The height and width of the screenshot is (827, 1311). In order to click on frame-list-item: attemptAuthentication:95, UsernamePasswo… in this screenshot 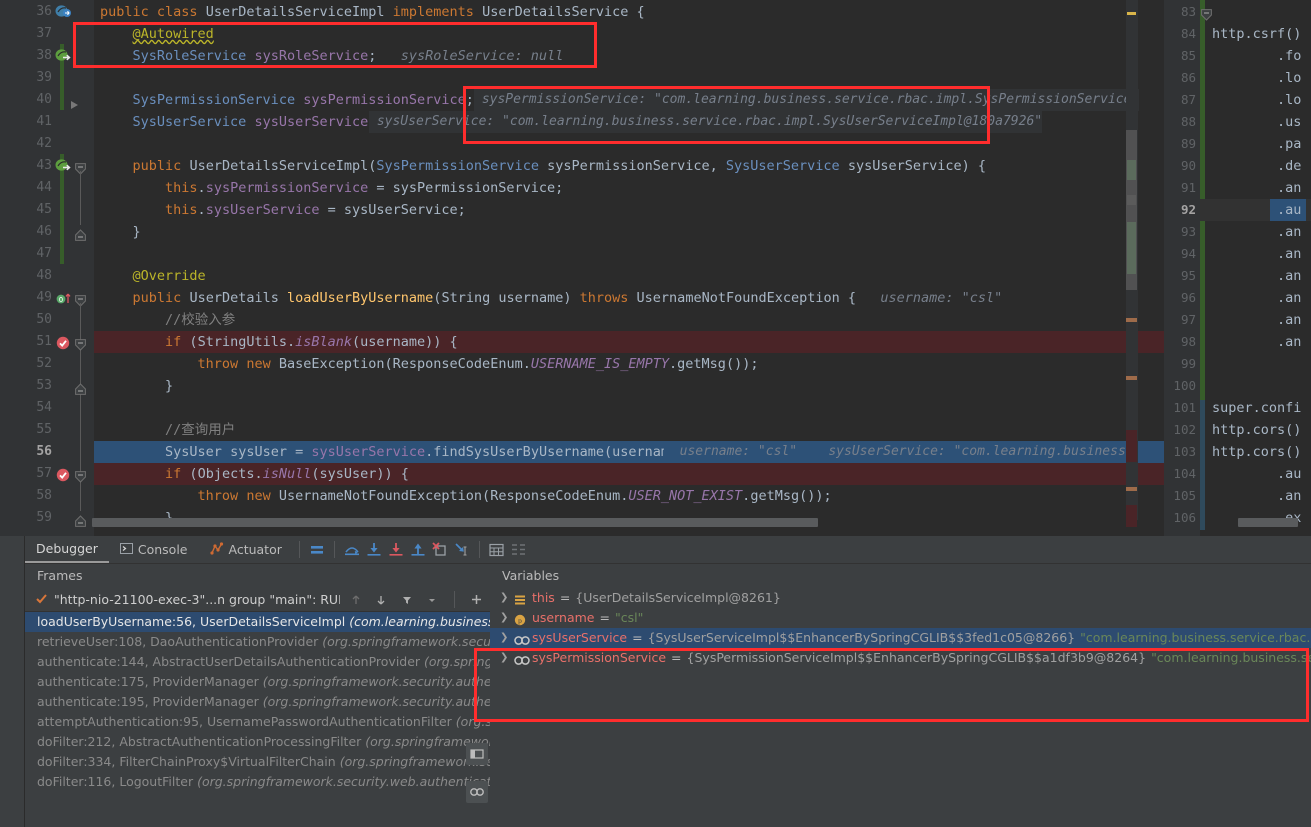, I will do `click(257, 722)`.